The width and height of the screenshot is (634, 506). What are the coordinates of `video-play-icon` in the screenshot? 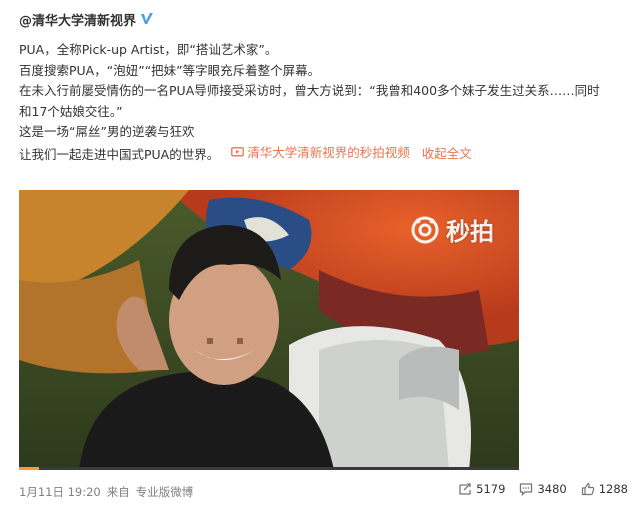 It's located at (238, 152).